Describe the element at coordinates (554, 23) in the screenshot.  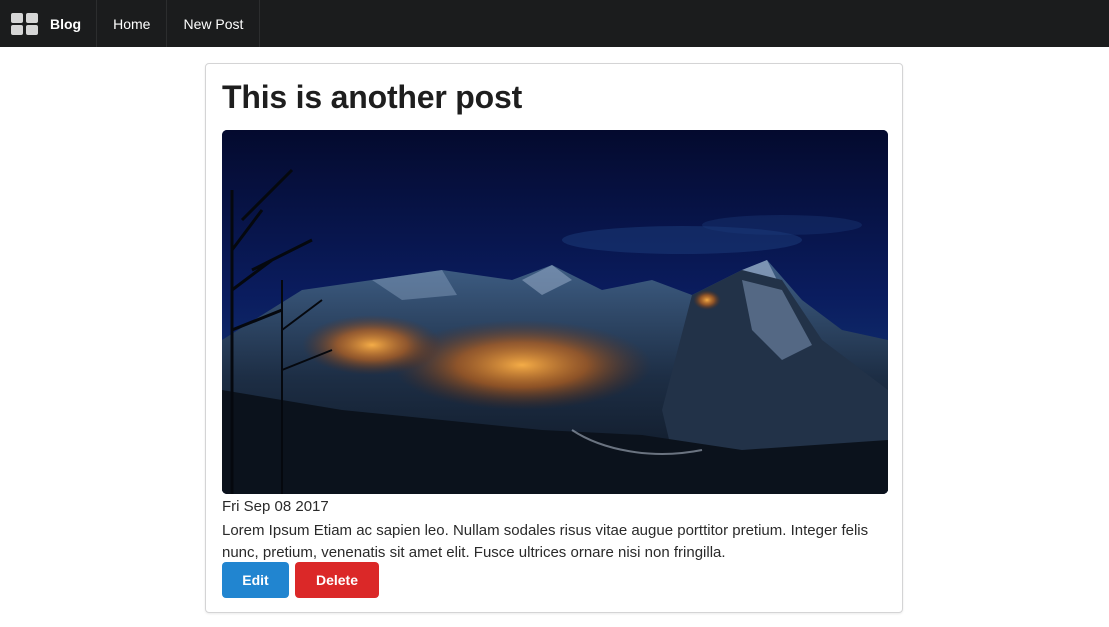
I see `top-navbar: Blog Home New Post` at that location.